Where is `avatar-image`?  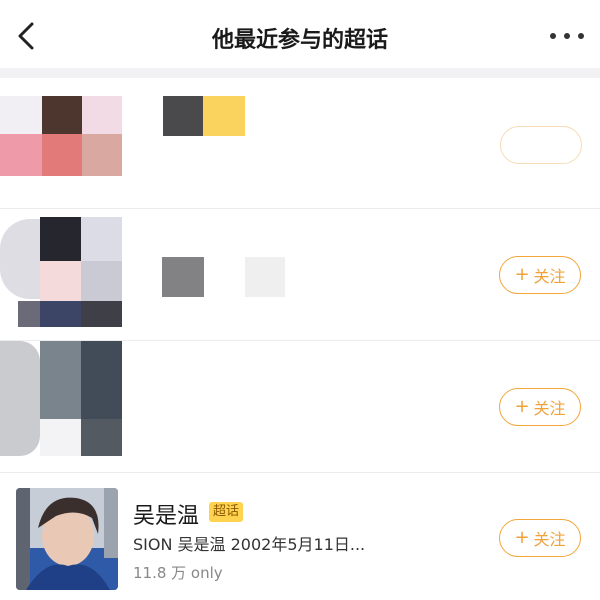
avatar-image is located at coordinates (67, 539).